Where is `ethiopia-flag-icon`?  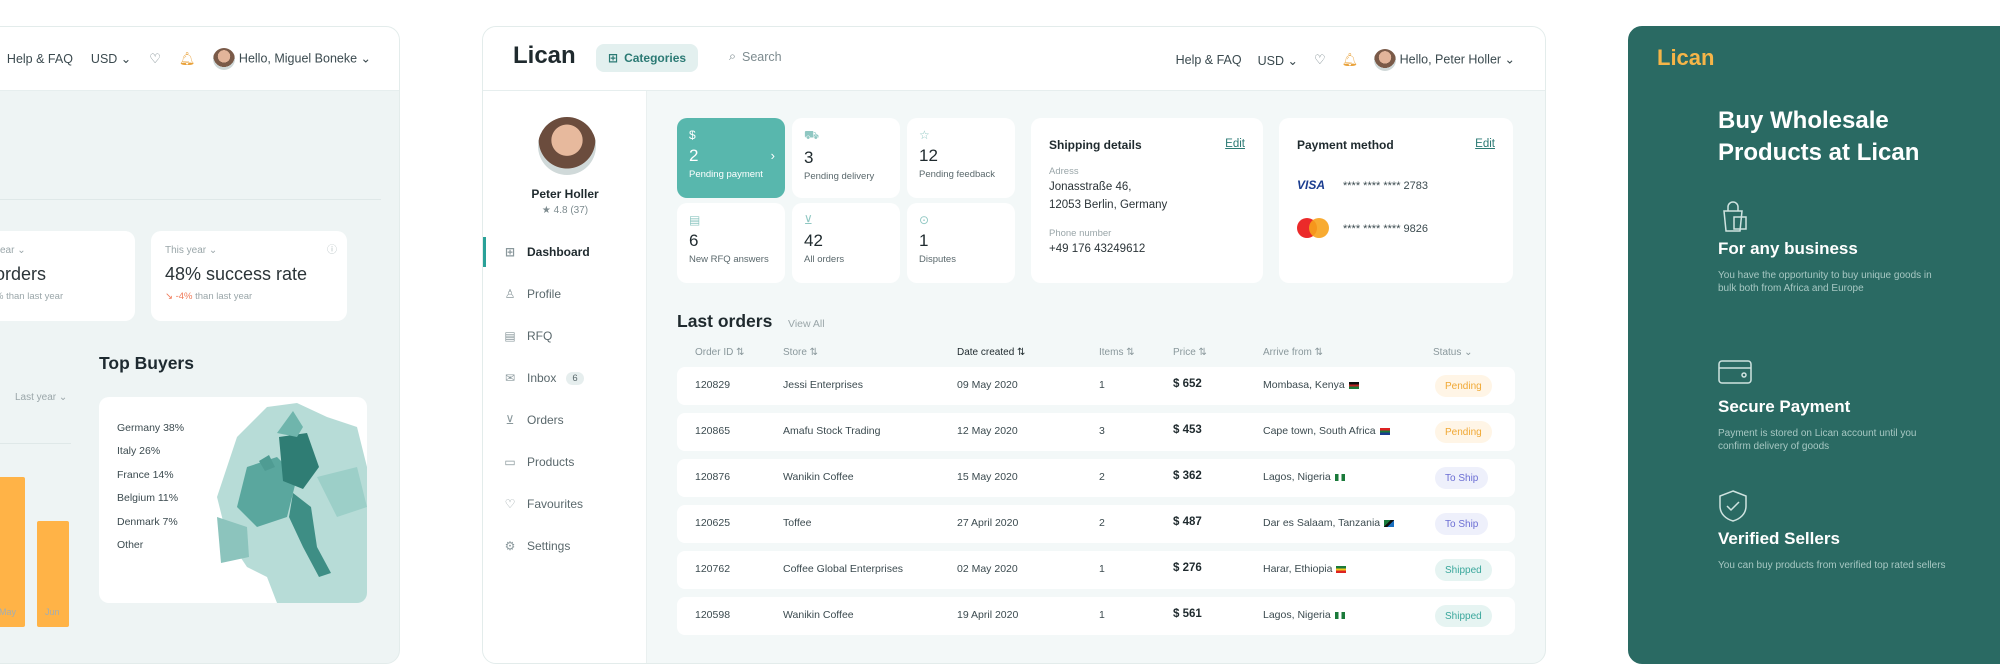 ethiopia-flag-icon is located at coordinates (1341, 569).